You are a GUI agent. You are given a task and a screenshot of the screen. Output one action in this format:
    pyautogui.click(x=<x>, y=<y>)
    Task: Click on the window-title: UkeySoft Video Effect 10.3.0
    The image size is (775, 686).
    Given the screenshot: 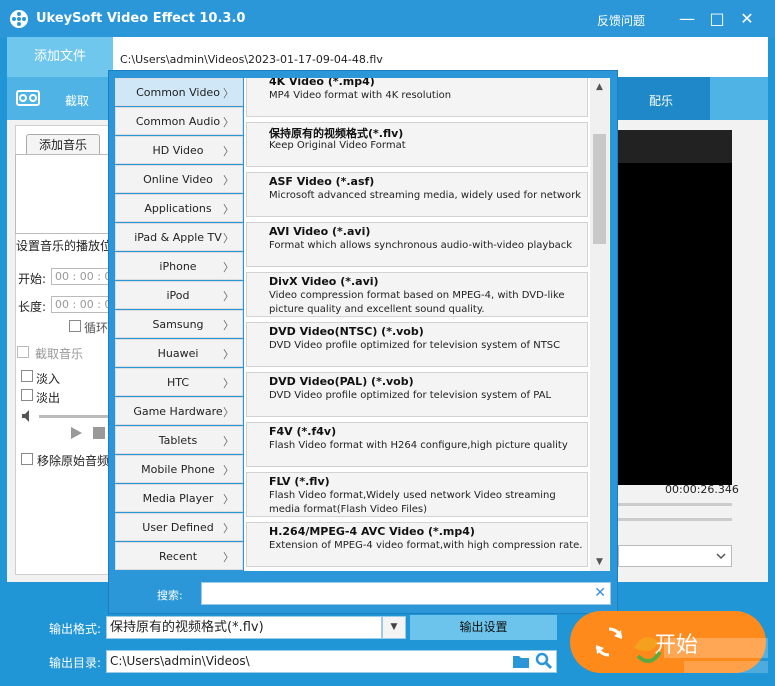 What is the action you would take?
    pyautogui.click(x=141, y=18)
    